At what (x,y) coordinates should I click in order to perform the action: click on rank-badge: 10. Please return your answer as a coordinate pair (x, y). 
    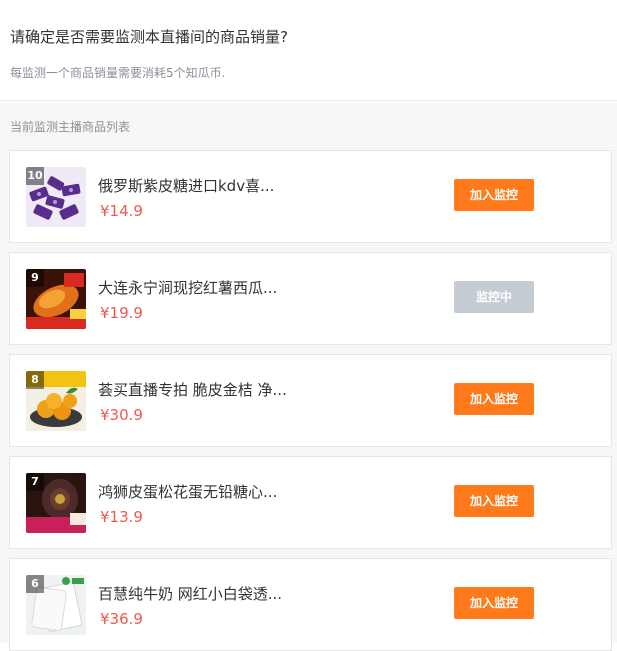
    Looking at the image, I should click on (35, 176).